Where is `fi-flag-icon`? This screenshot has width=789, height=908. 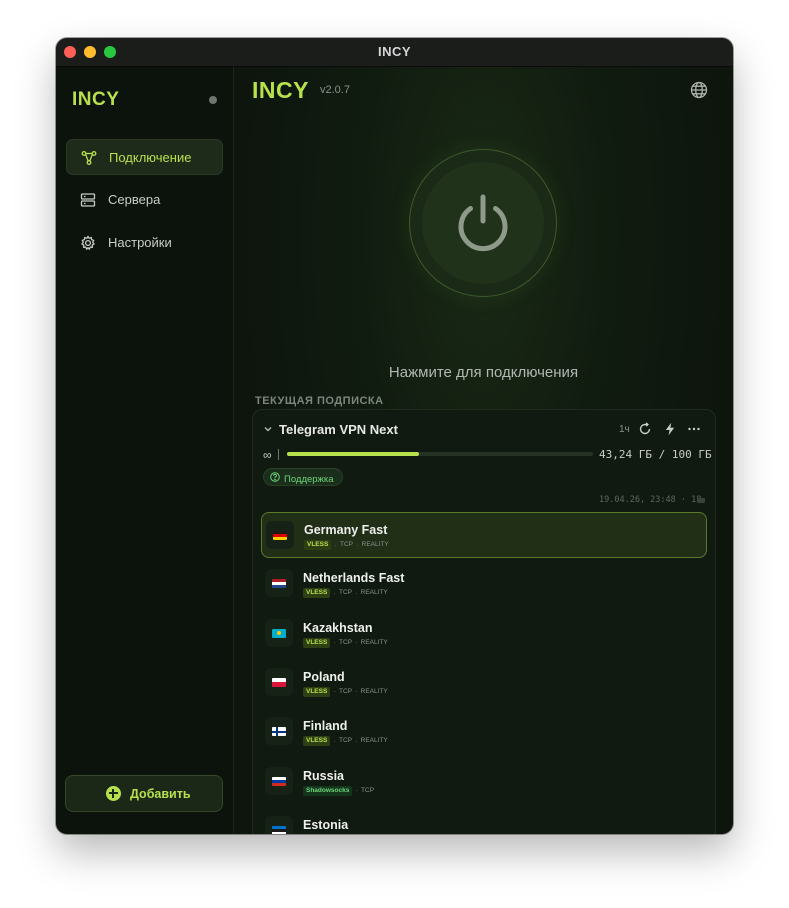
fi-flag-icon is located at coordinates (279, 732).